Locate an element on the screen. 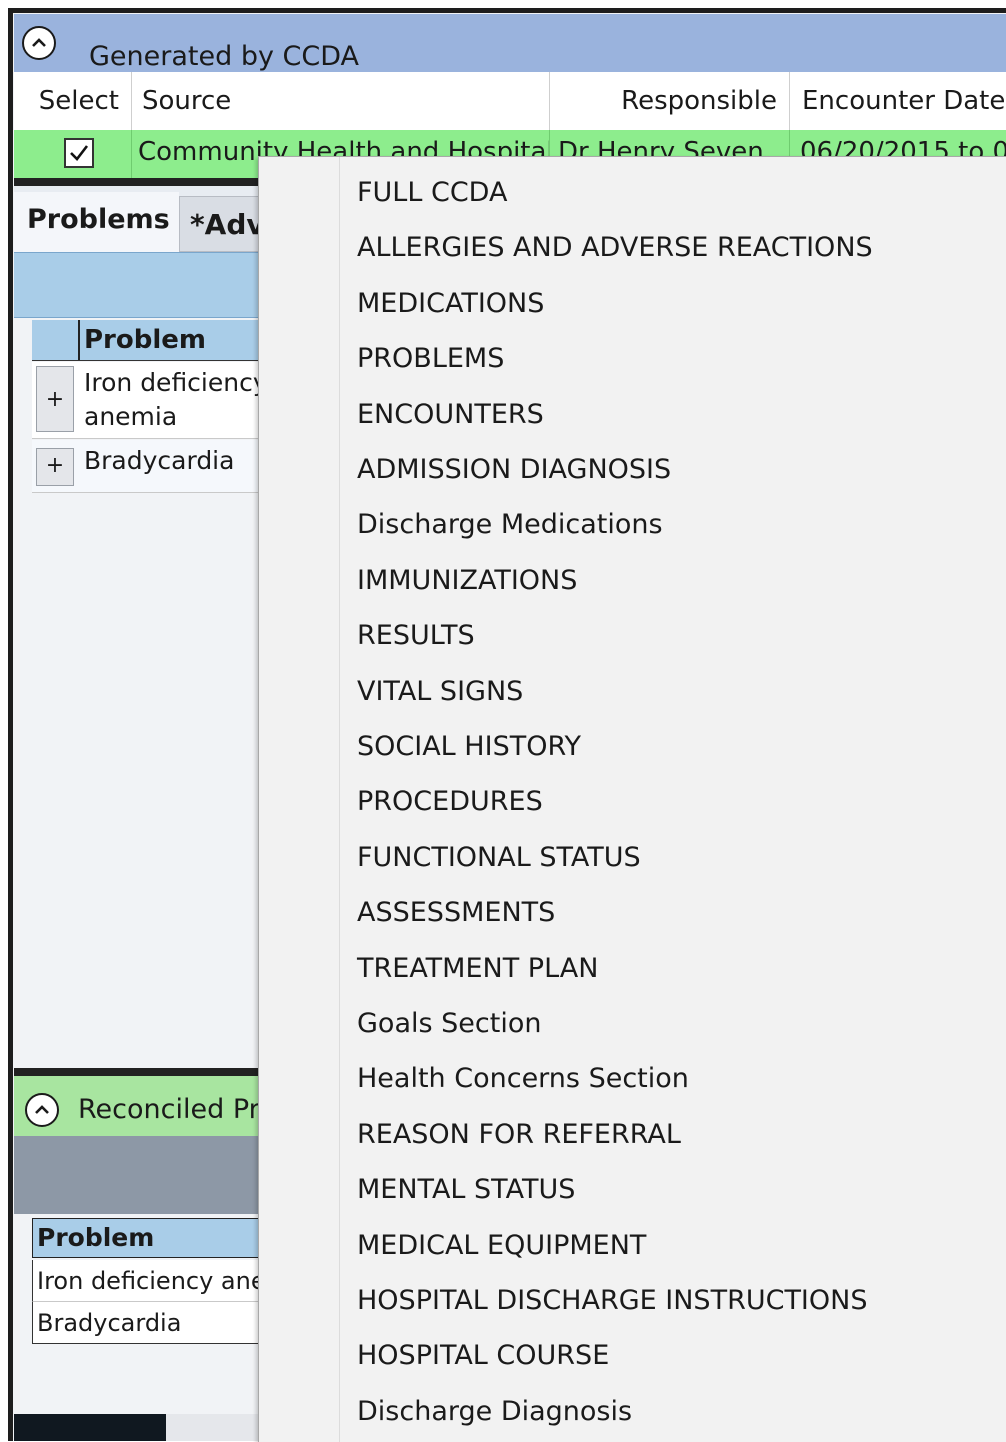  problem-cell: Iron deficiency anemia is located at coordinates (176, 400).